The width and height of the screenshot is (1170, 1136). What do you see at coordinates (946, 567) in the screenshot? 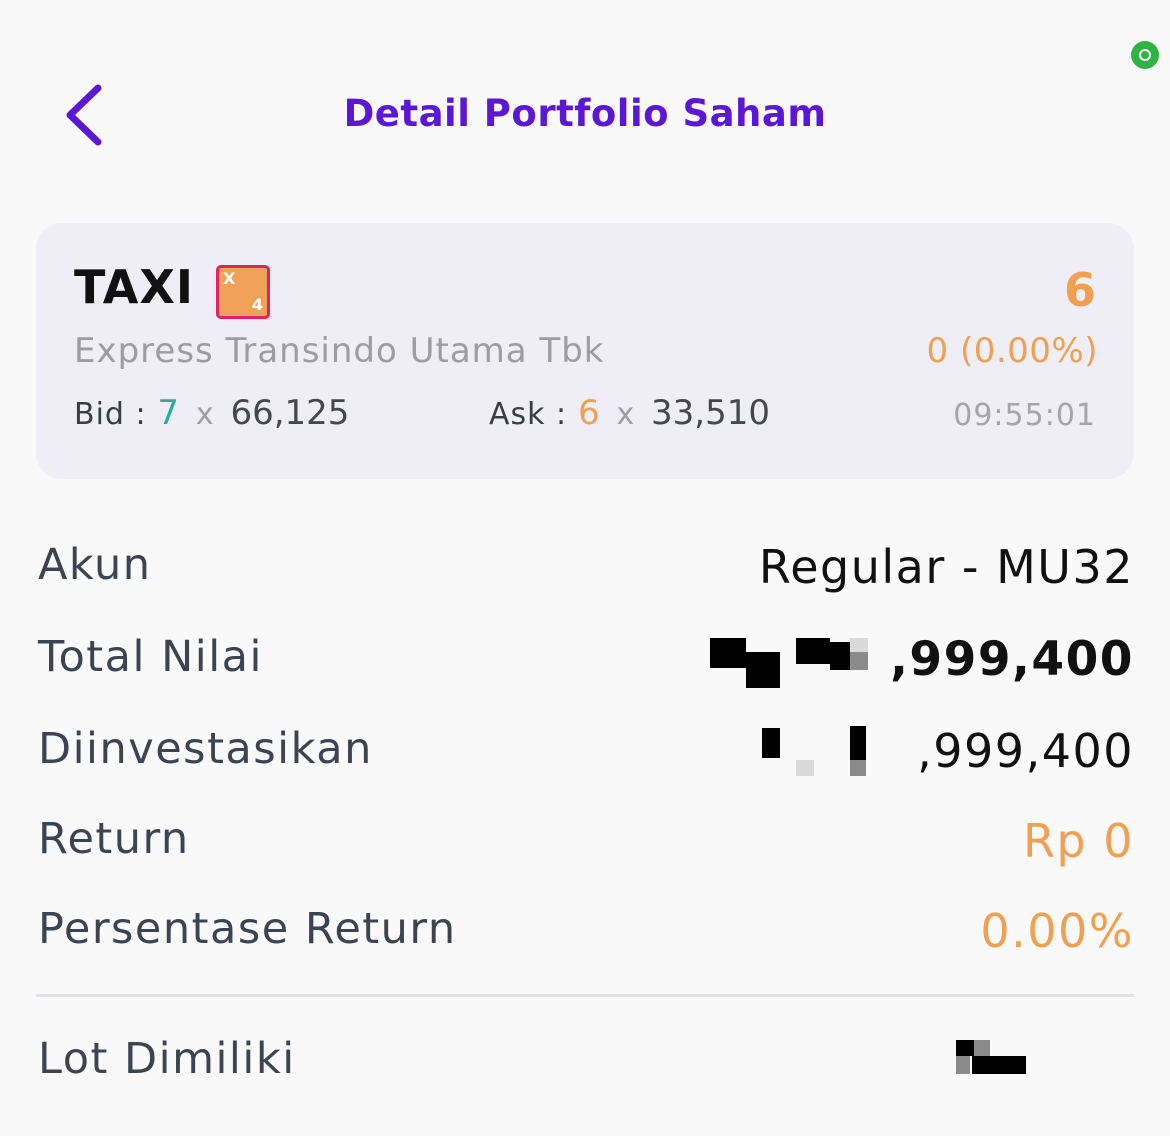
I see `account-value: Regular - MU32` at bounding box center [946, 567].